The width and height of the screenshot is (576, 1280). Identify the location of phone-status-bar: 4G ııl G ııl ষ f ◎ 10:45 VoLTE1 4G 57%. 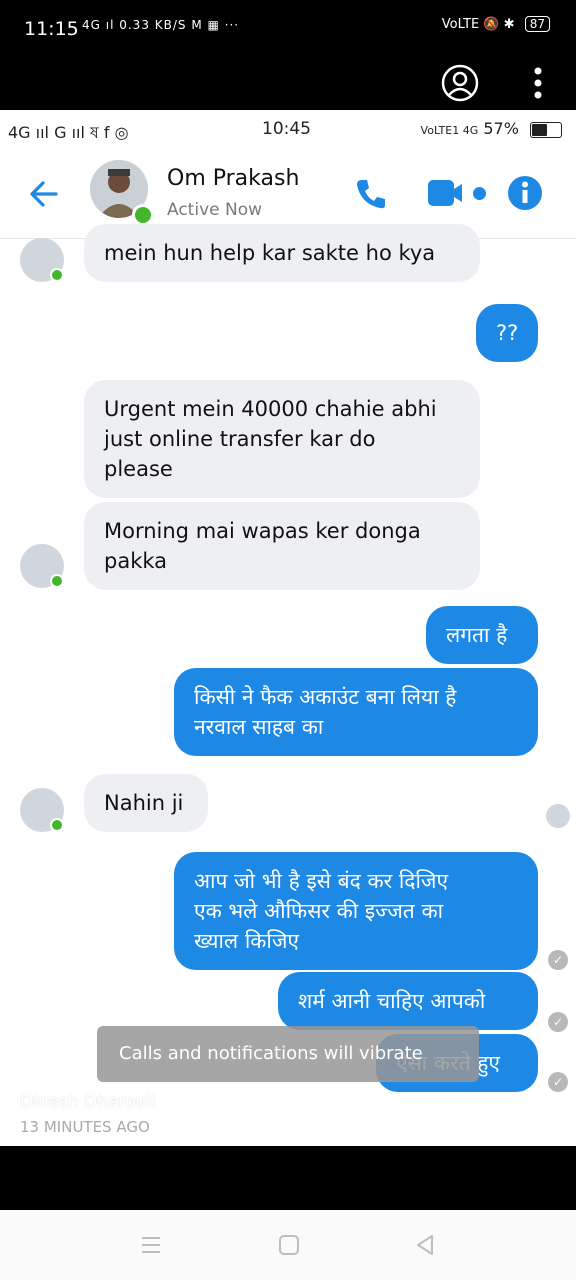
(288, 130).